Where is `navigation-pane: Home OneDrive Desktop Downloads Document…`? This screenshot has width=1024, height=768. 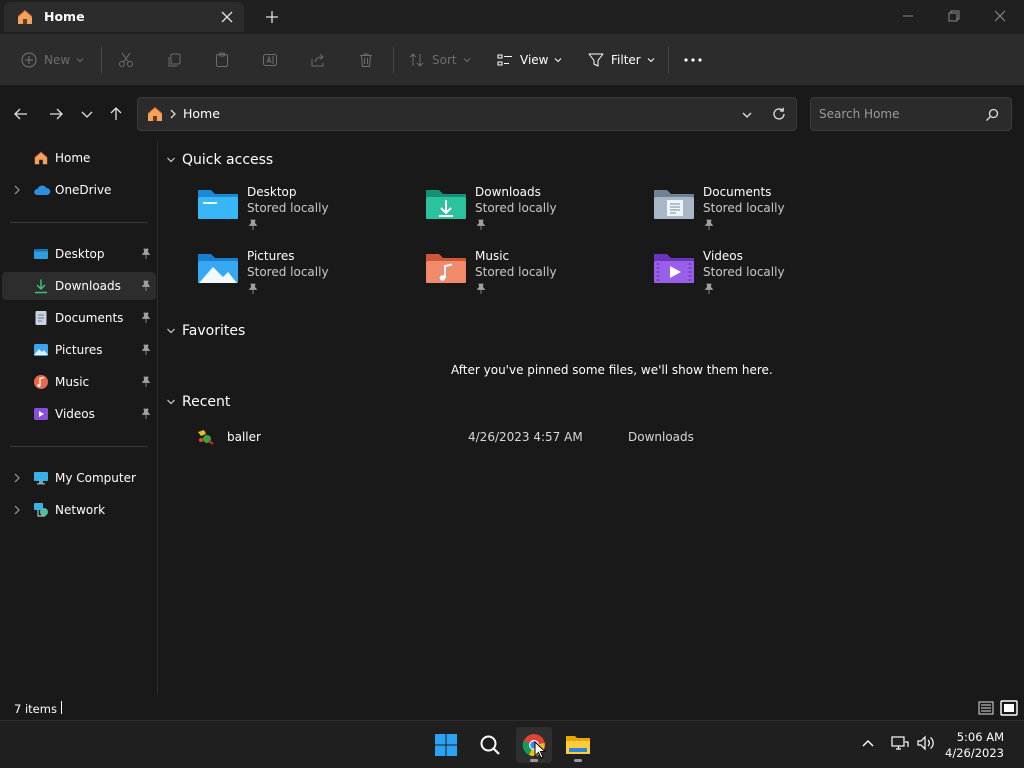 navigation-pane: Home OneDrive Desktop Downloads Document… is located at coordinates (79, 417).